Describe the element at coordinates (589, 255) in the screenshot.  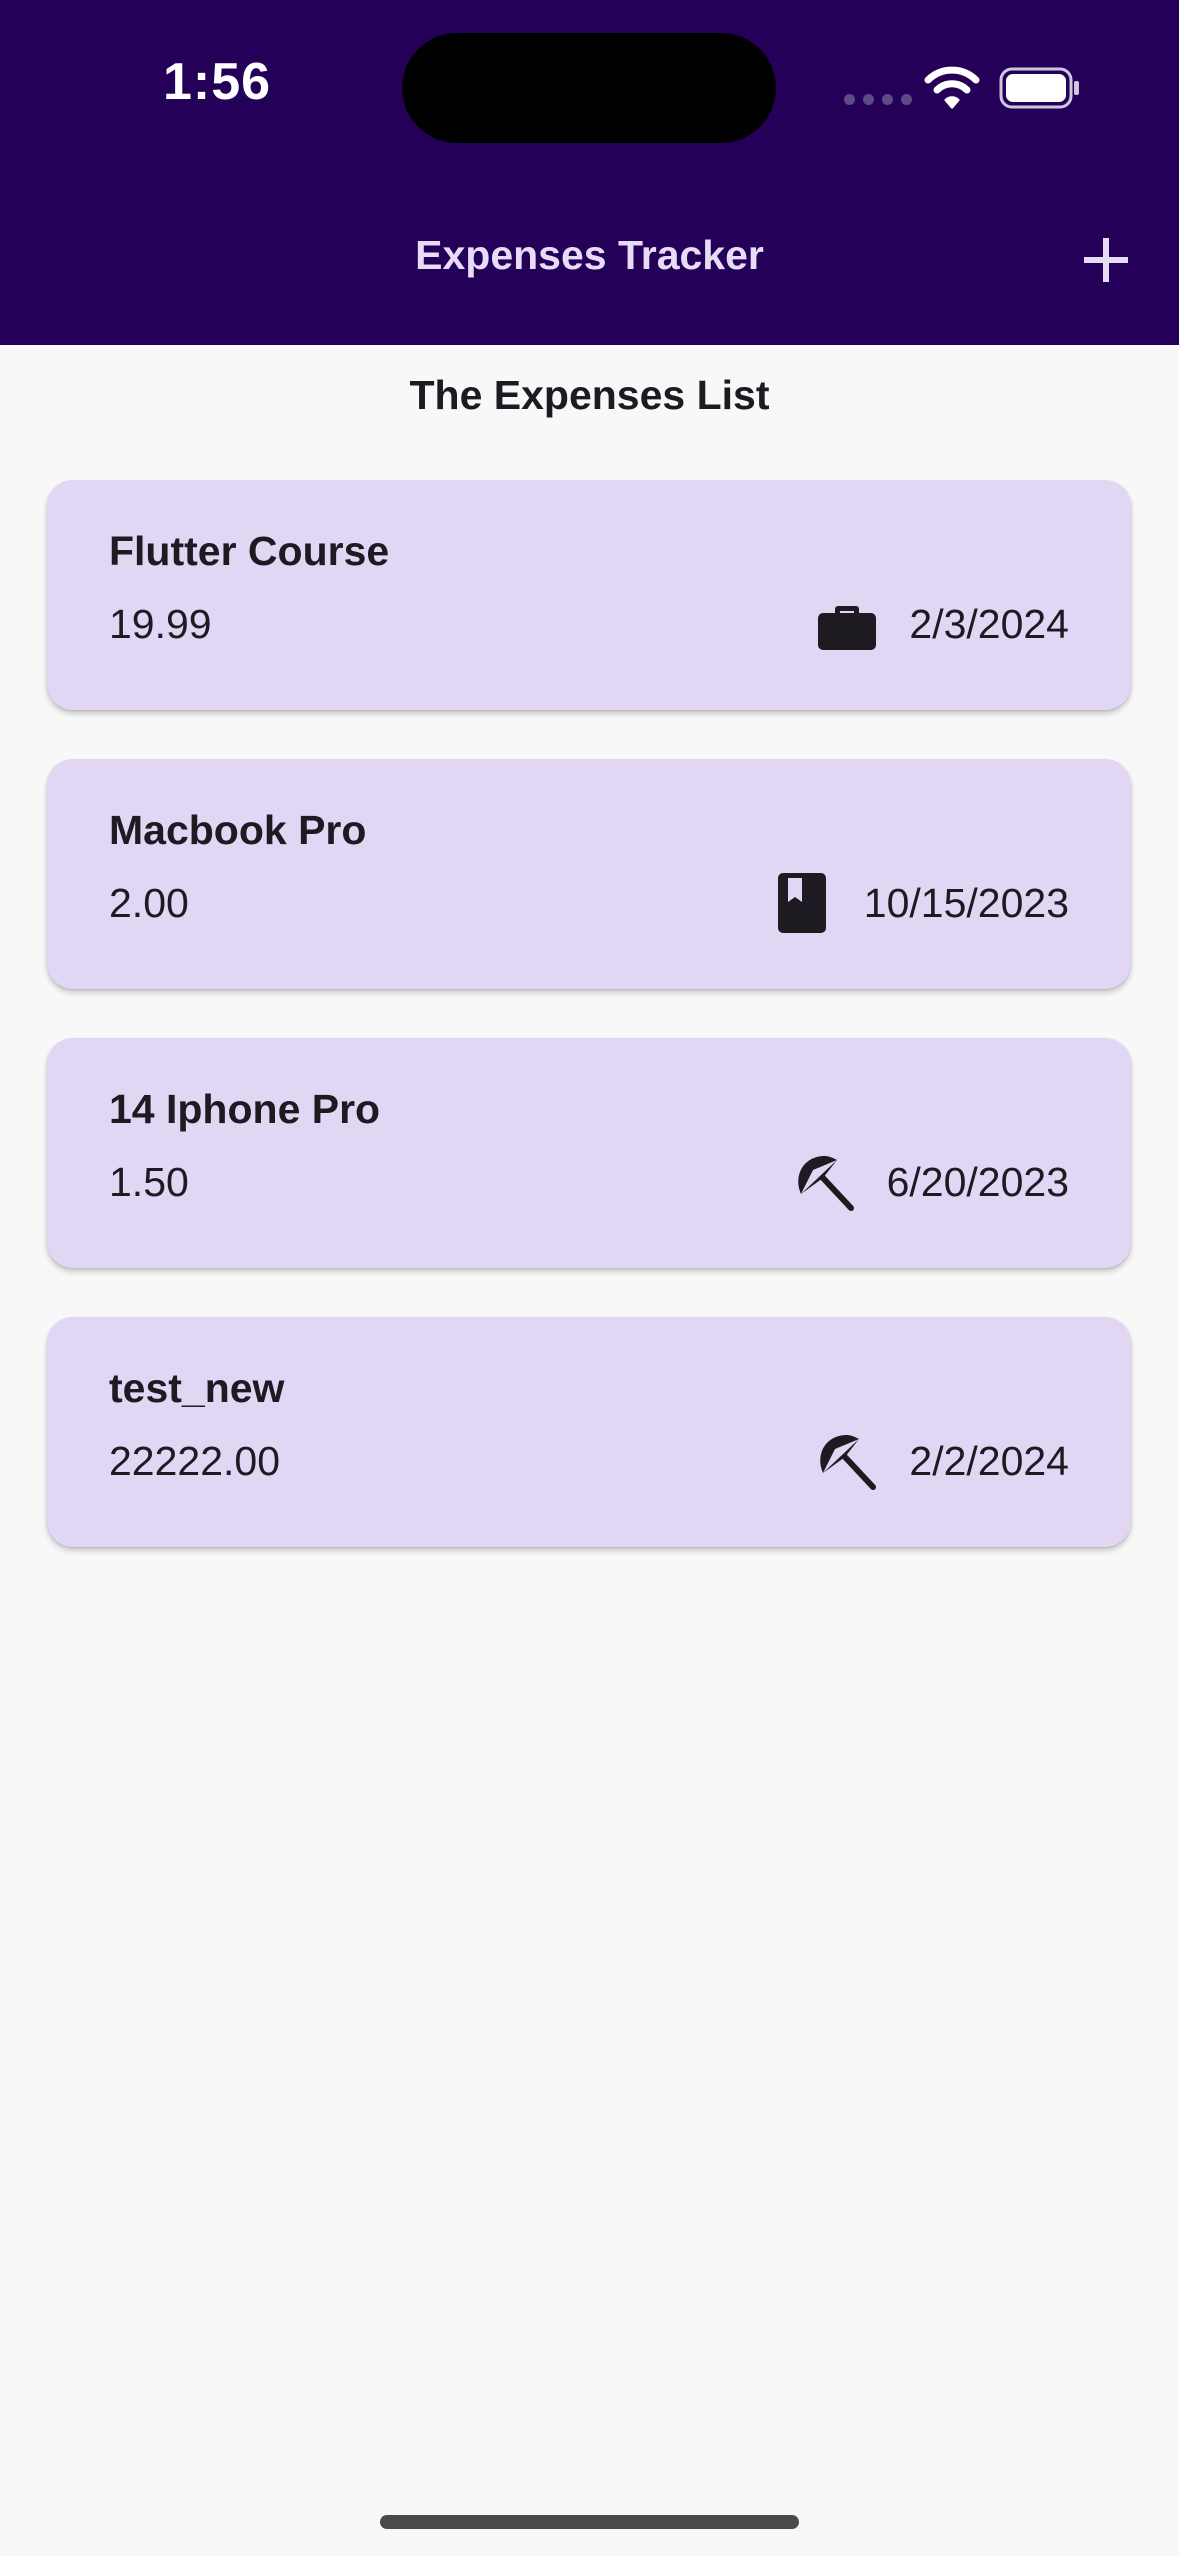
I see `page-title: Expenses Tracker` at that location.